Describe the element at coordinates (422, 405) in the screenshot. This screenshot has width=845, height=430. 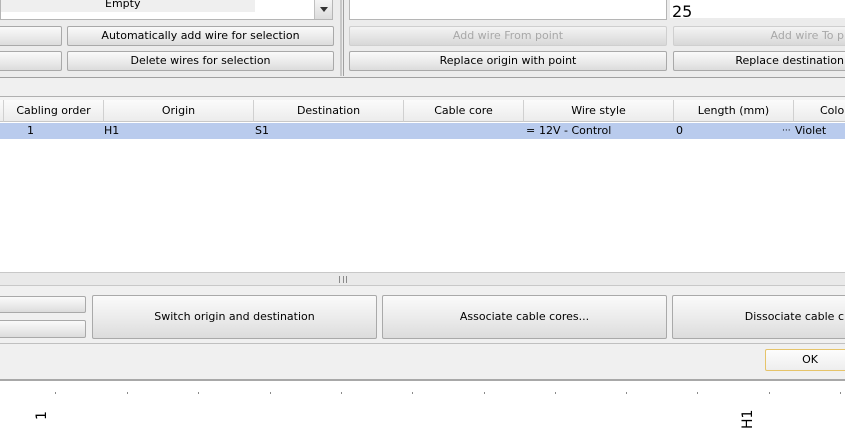
I see `drawing-canvas` at that location.